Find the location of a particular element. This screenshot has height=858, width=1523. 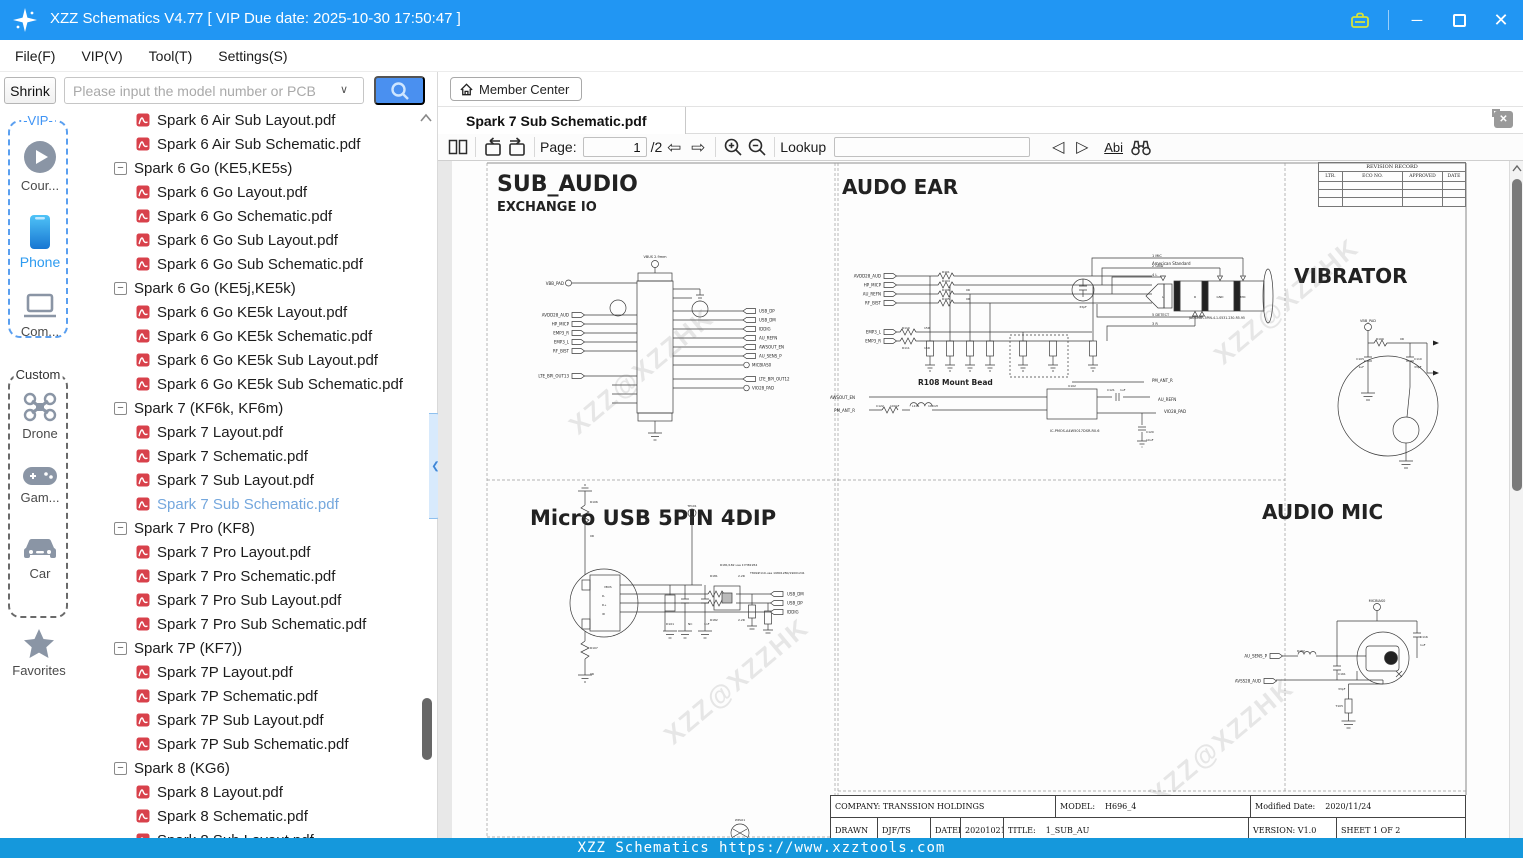

net-label: 0R is located at coordinates (968, 290).